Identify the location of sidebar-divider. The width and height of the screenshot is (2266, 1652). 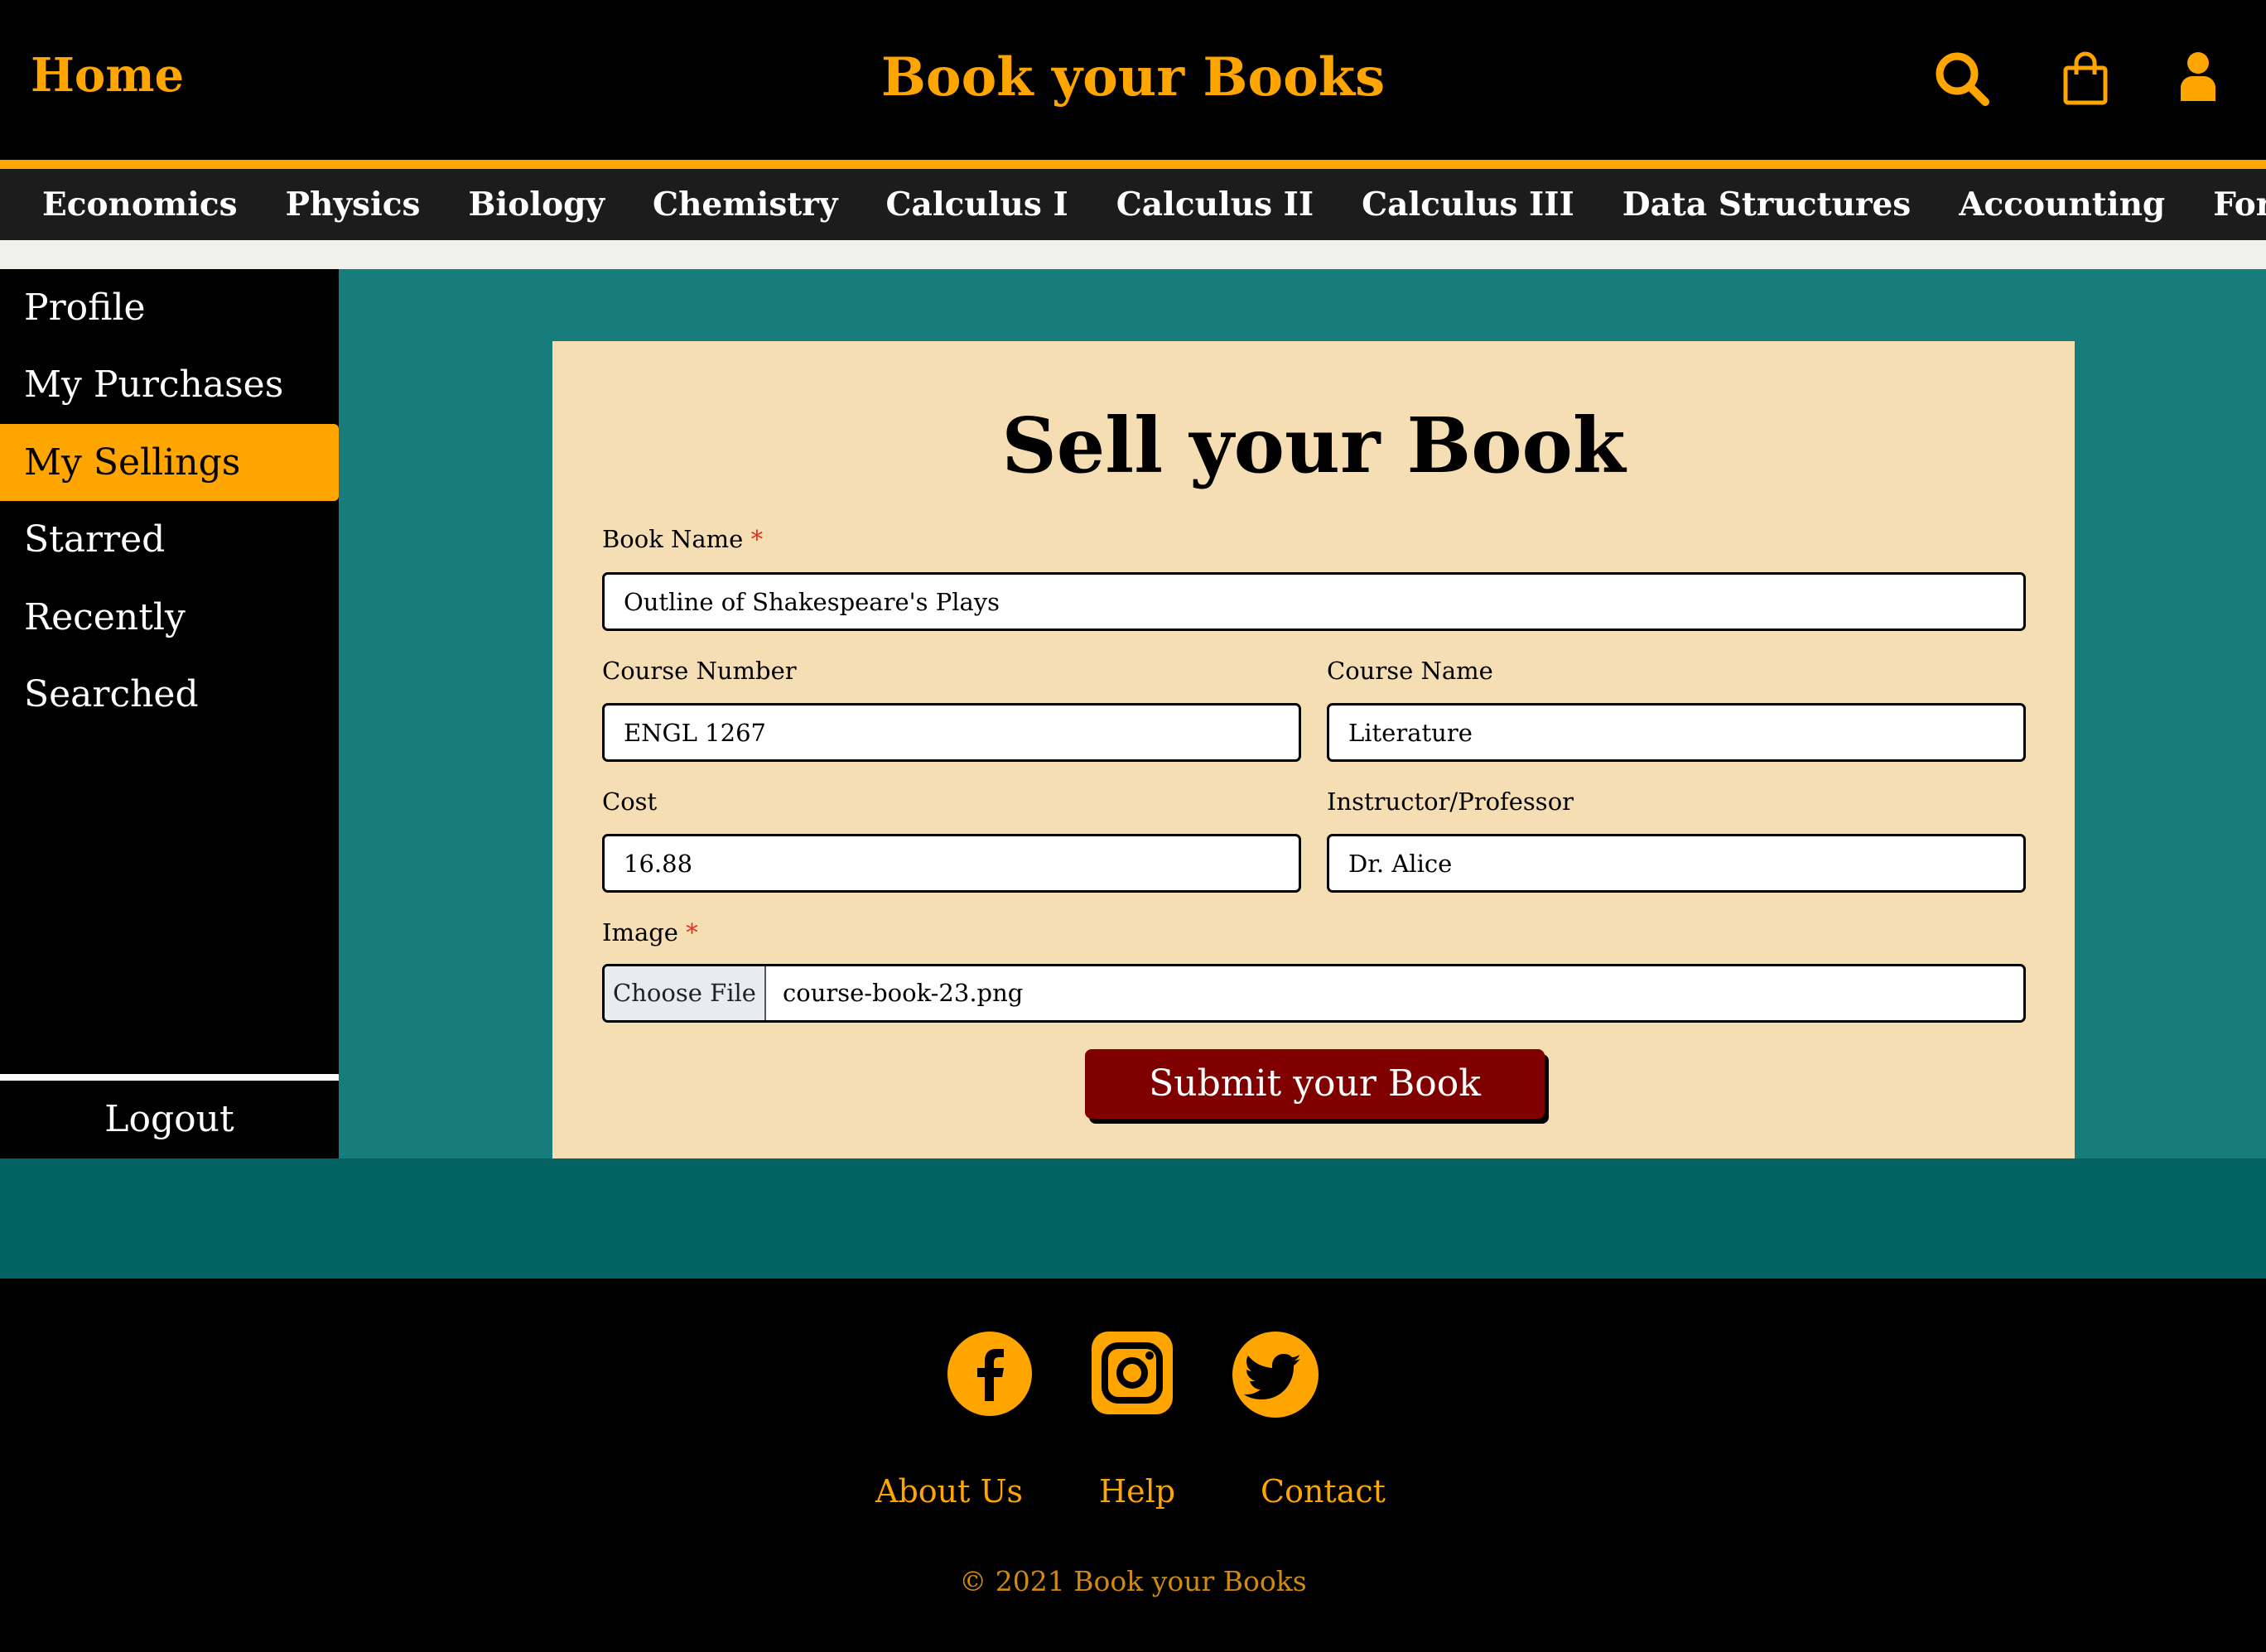
(169, 1077).